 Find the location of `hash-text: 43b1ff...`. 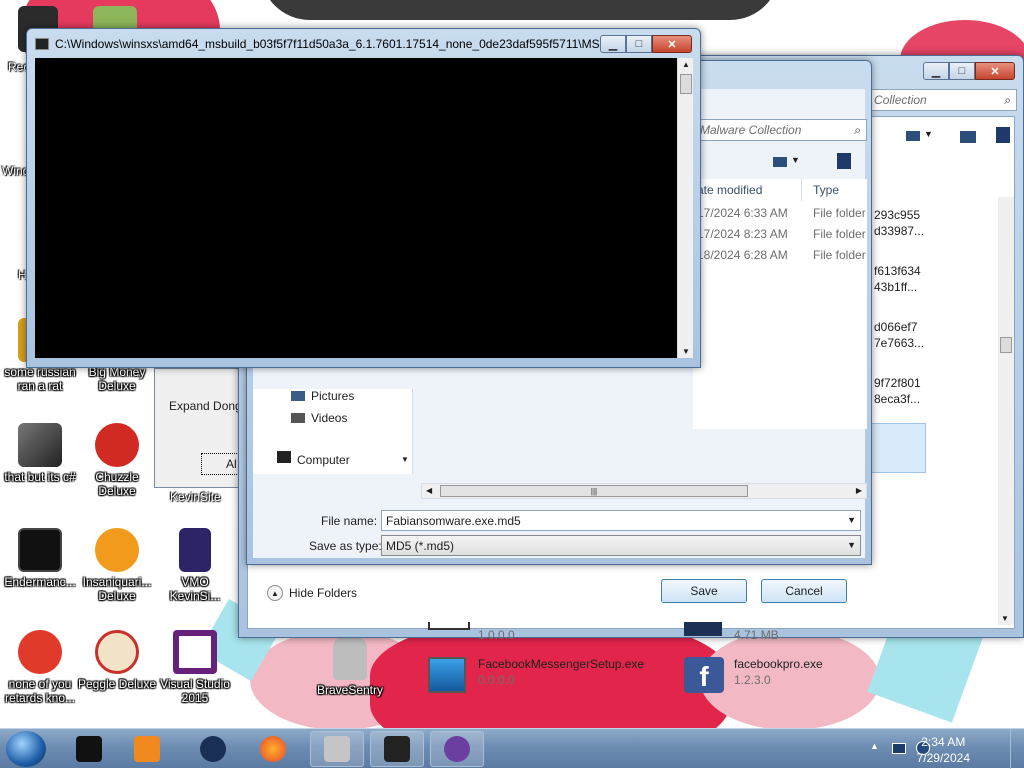

hash-text: 43b1ff... is located at coordinates (896, 287).